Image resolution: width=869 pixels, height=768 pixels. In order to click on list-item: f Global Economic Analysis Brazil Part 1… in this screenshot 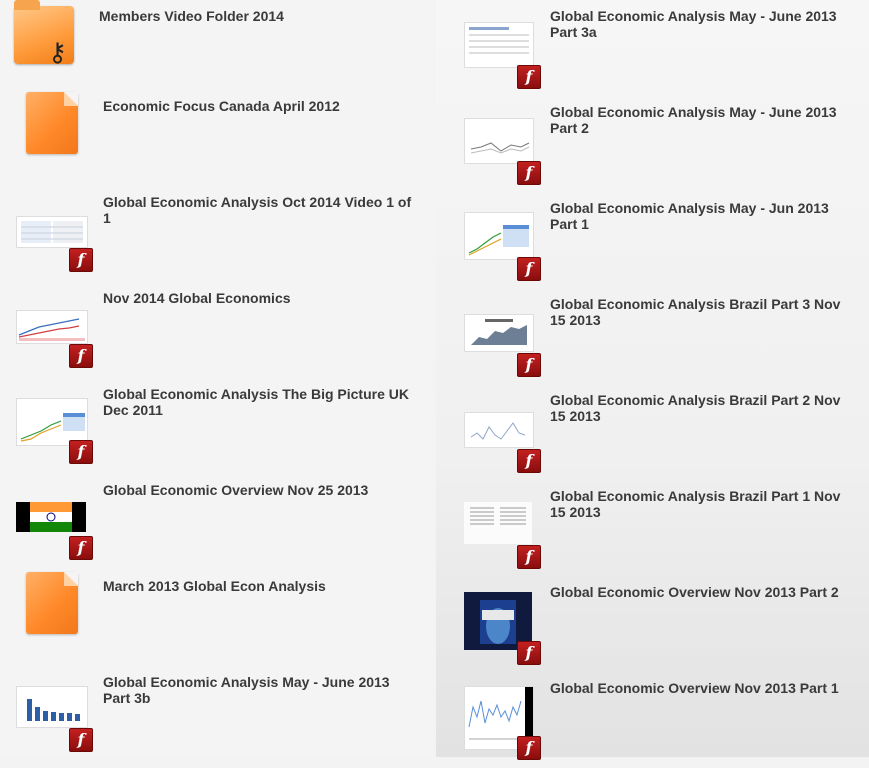, I will do `click(651, 528)`.